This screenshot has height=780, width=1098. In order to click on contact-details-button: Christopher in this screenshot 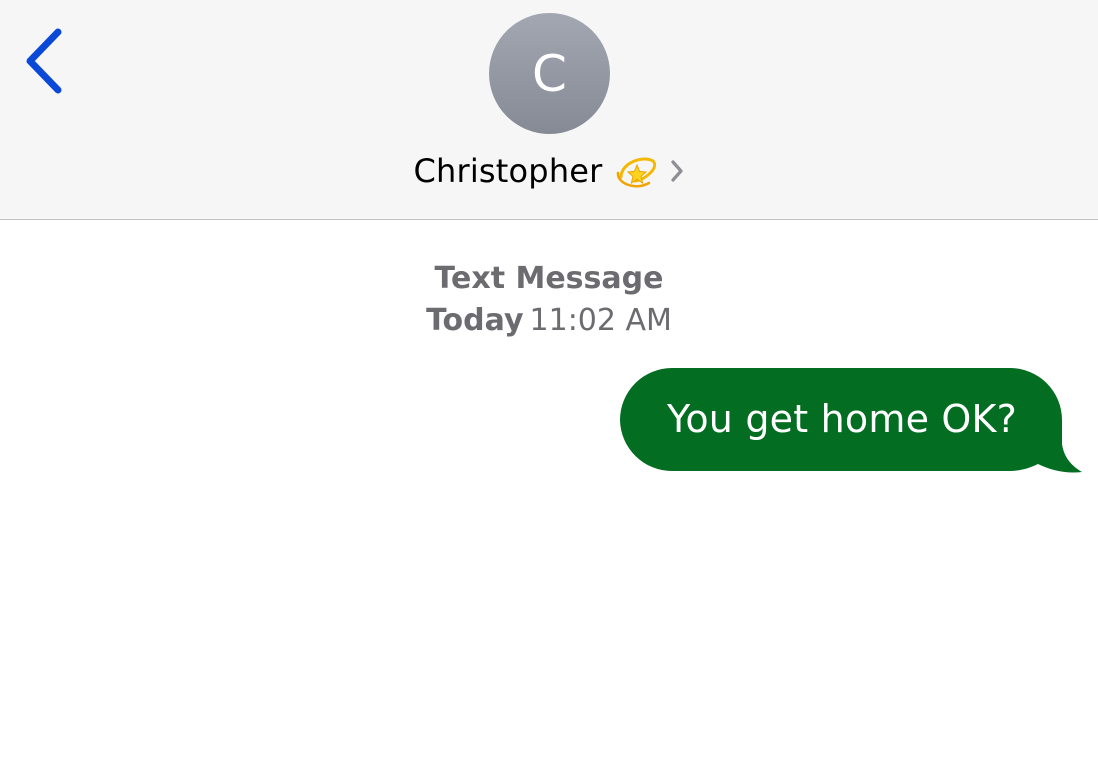, I will do `click(549, 171)`.